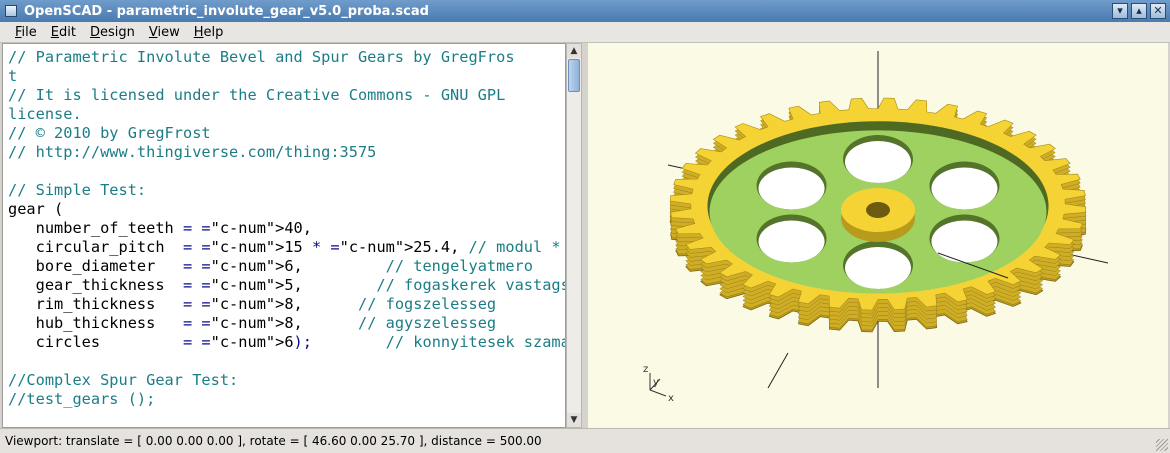 Image resolution: width=1170 pixels, height=453 pixels. Describe the element at coordinates (878, 210) in the screenshot. I see `hub-bore` at that location.